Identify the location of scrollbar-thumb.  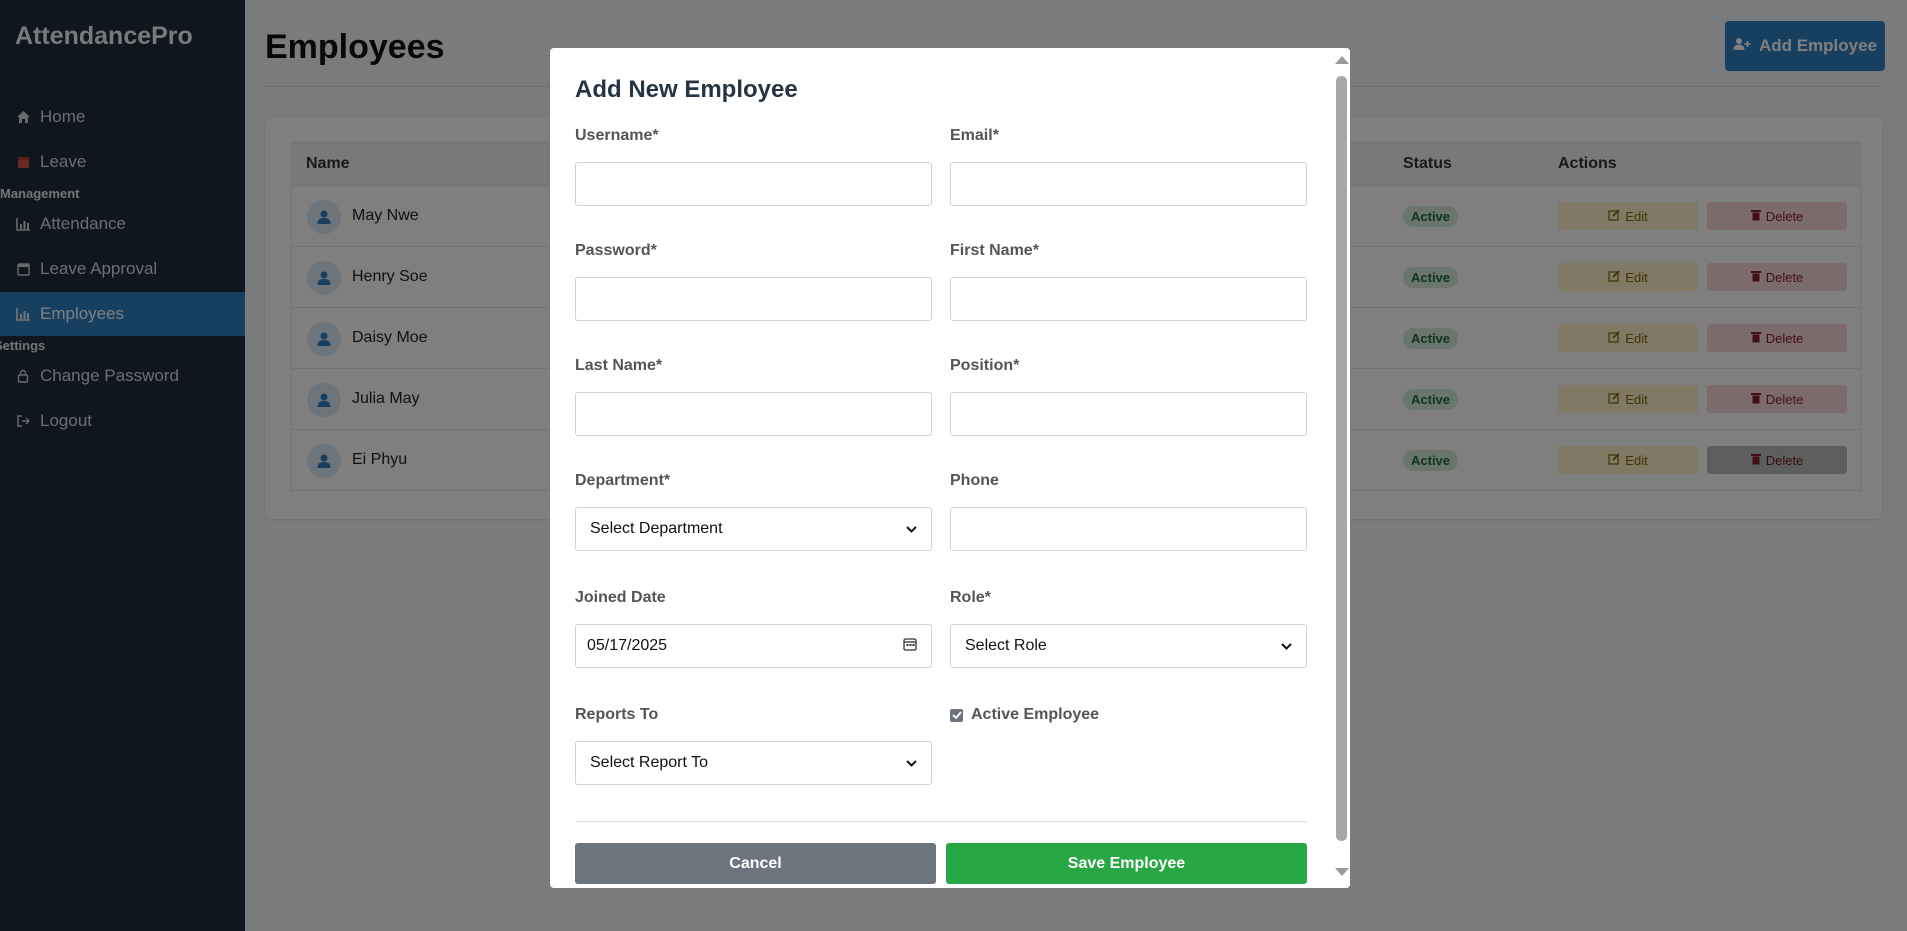
(1341, 458).